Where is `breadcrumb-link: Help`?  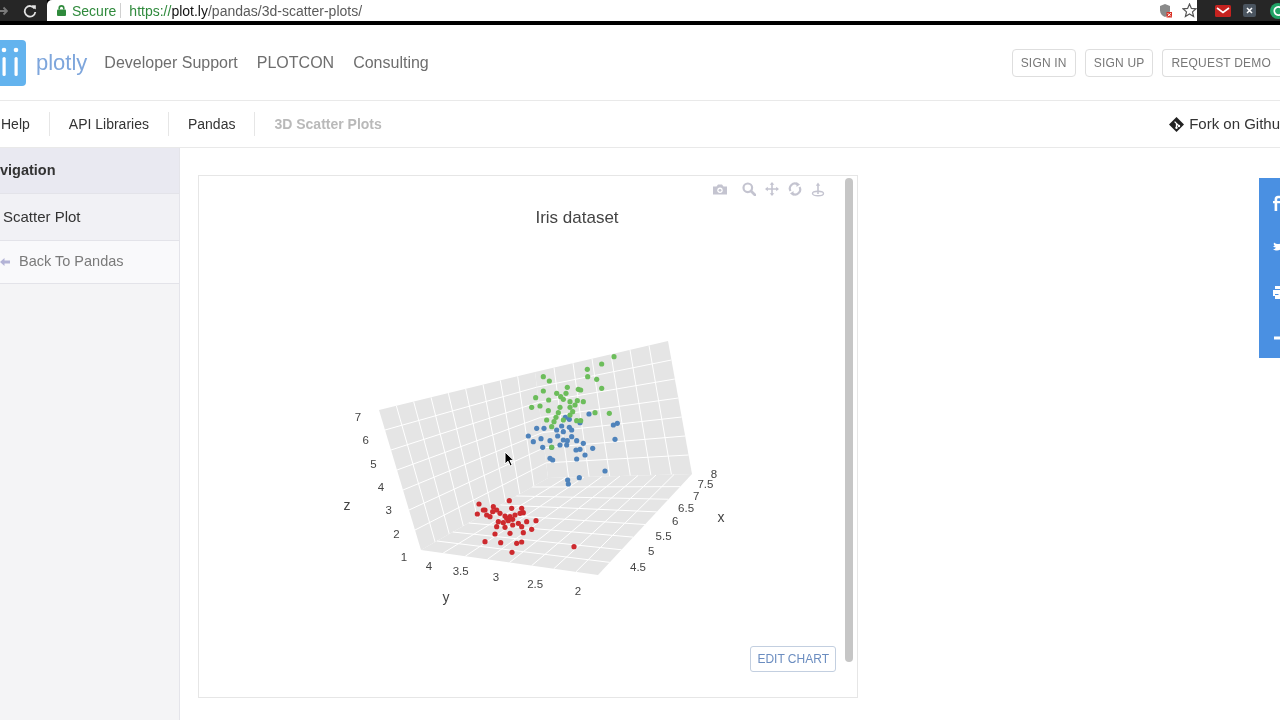 breadcrumb-link: Help is located at coordinates (15, 124).